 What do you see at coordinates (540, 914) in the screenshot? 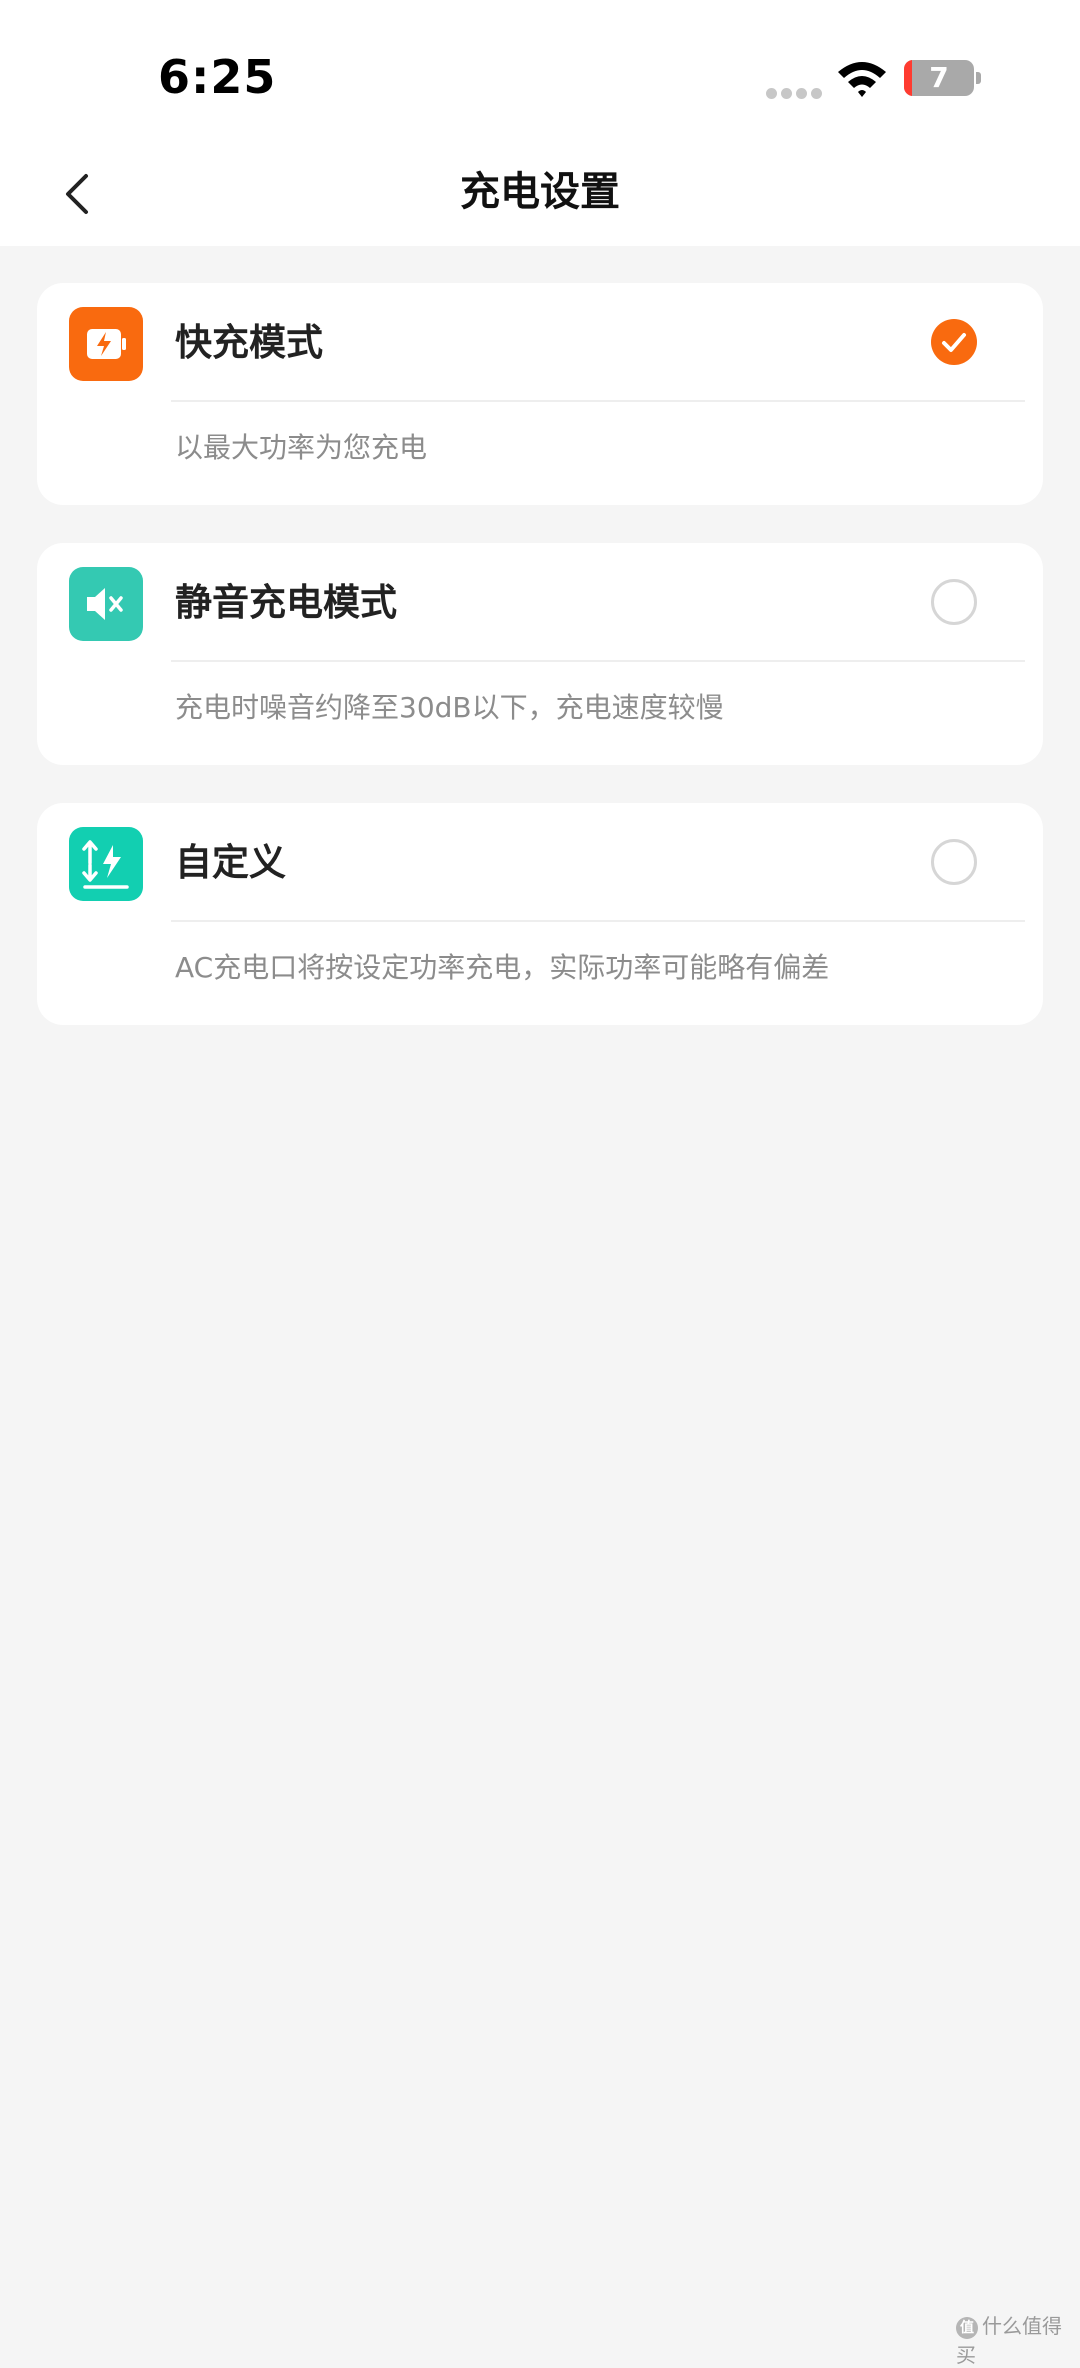
I see `option-custom: 自定义 AC充电口将按设定功率充电，实际功率可能略有偏差` at bounding box center [540, 914].